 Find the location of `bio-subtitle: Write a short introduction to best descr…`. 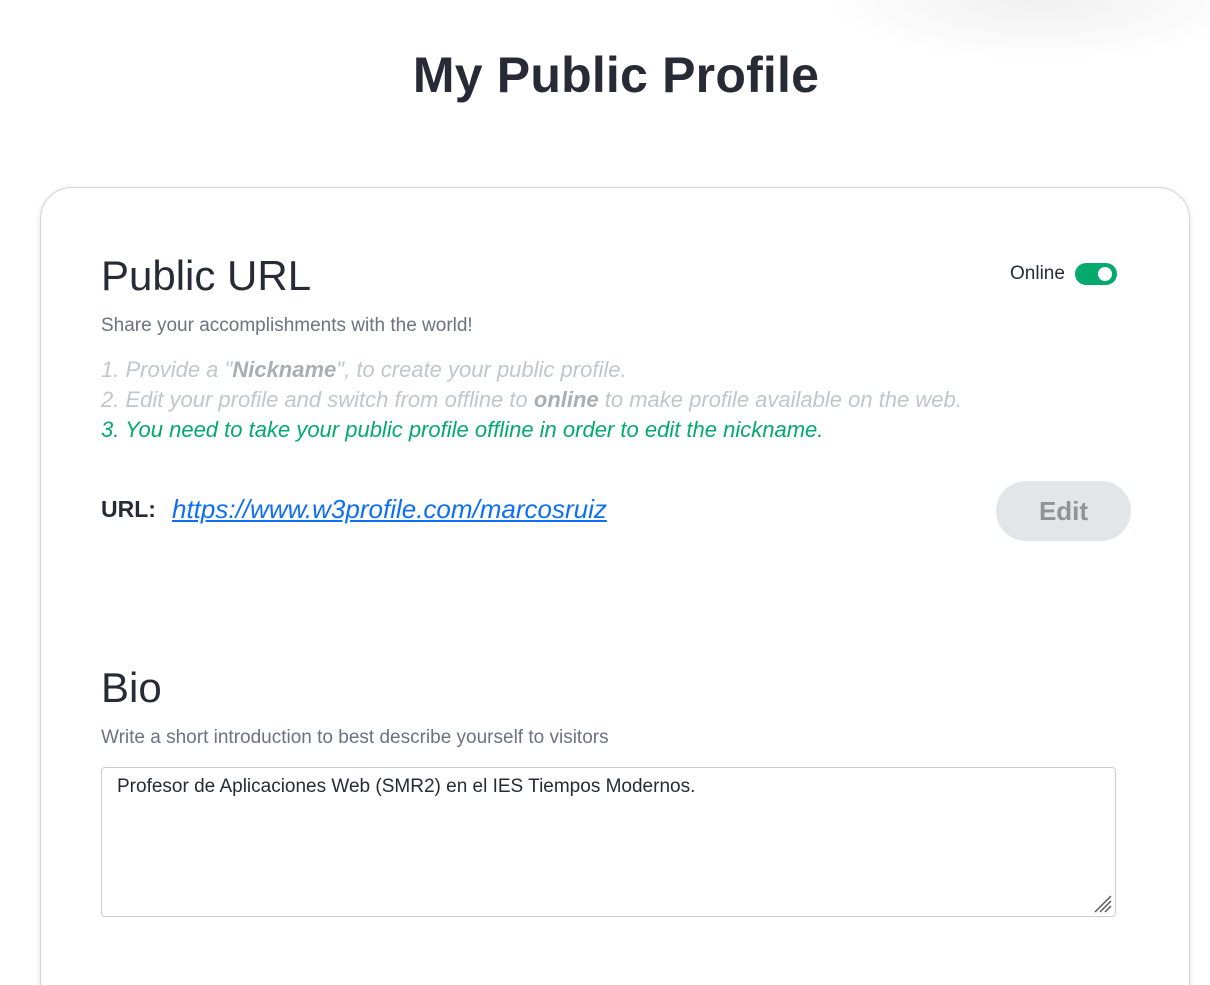

bio-subtitle: Write a short introduction to best descr… is located at coordinates (355, 737).